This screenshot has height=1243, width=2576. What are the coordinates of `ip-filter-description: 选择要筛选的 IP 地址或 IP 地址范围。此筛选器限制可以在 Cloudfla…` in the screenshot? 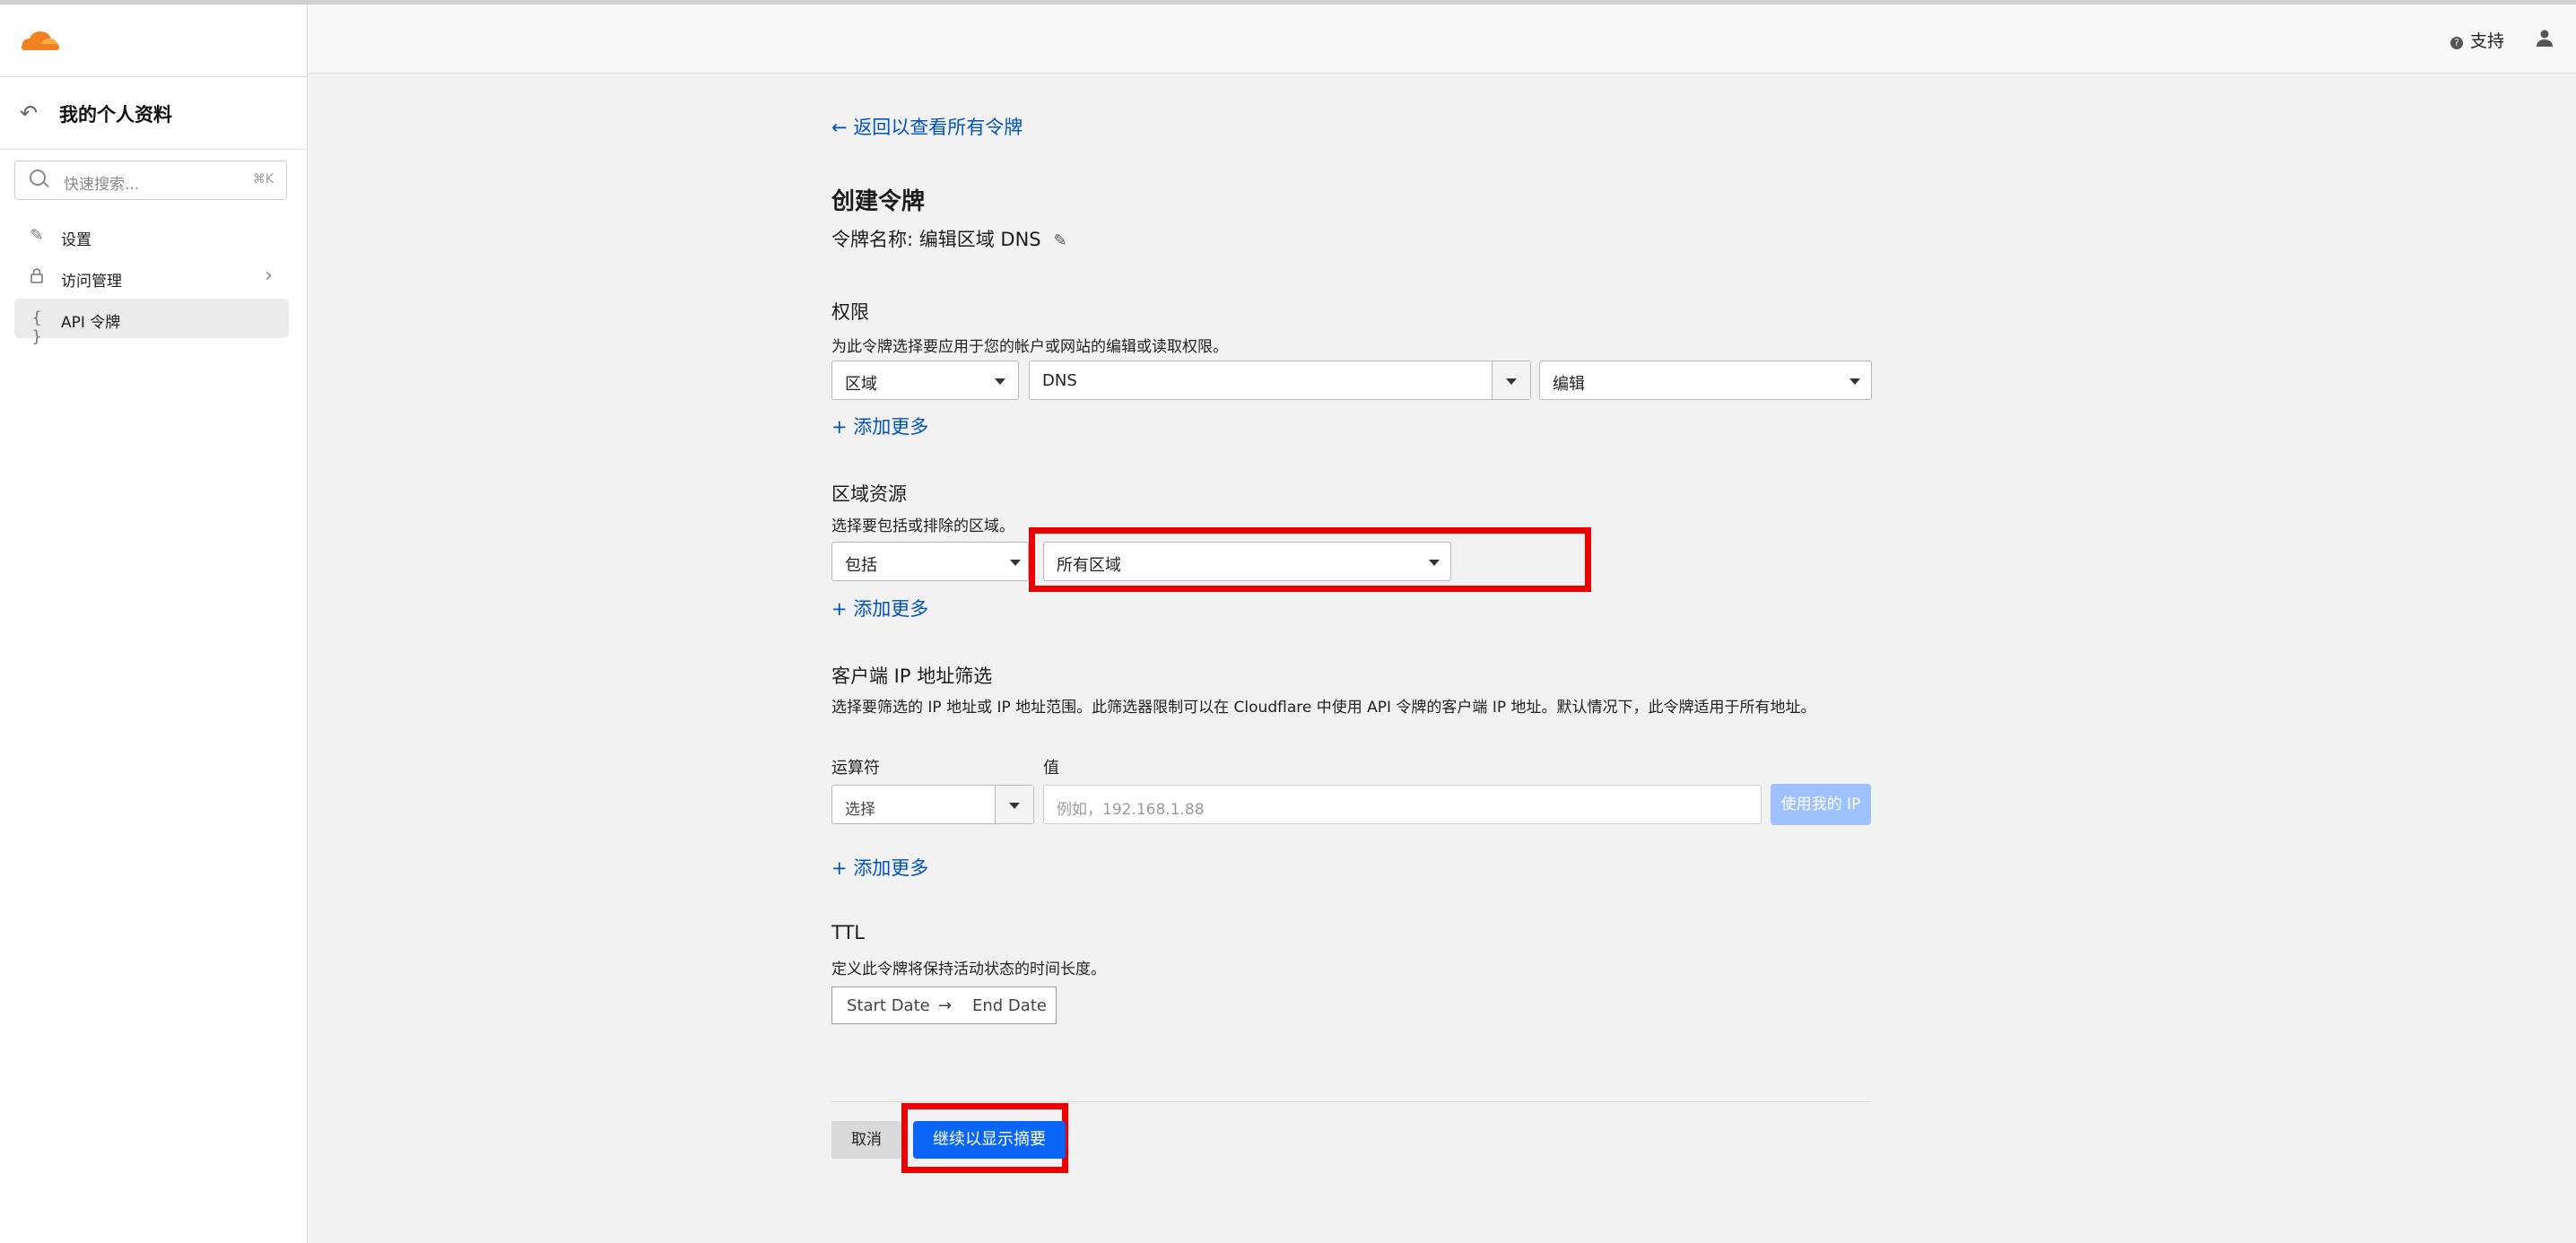 It's located at (1323, 708).